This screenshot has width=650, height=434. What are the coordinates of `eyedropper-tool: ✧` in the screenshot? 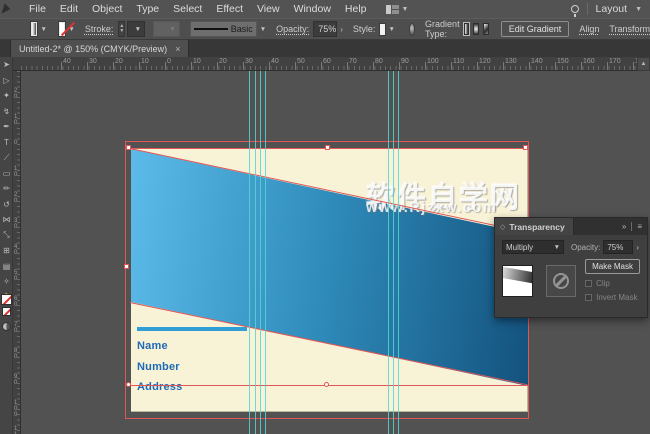 It's located at (6, 282).